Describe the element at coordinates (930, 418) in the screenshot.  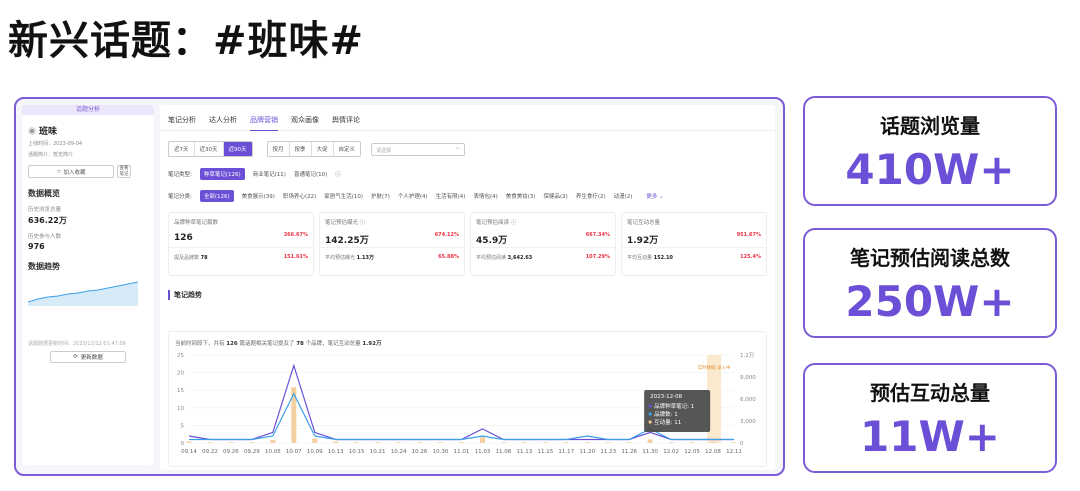
I see `stat-card-est-interactions: 预估互动总量 11W+` at that location.